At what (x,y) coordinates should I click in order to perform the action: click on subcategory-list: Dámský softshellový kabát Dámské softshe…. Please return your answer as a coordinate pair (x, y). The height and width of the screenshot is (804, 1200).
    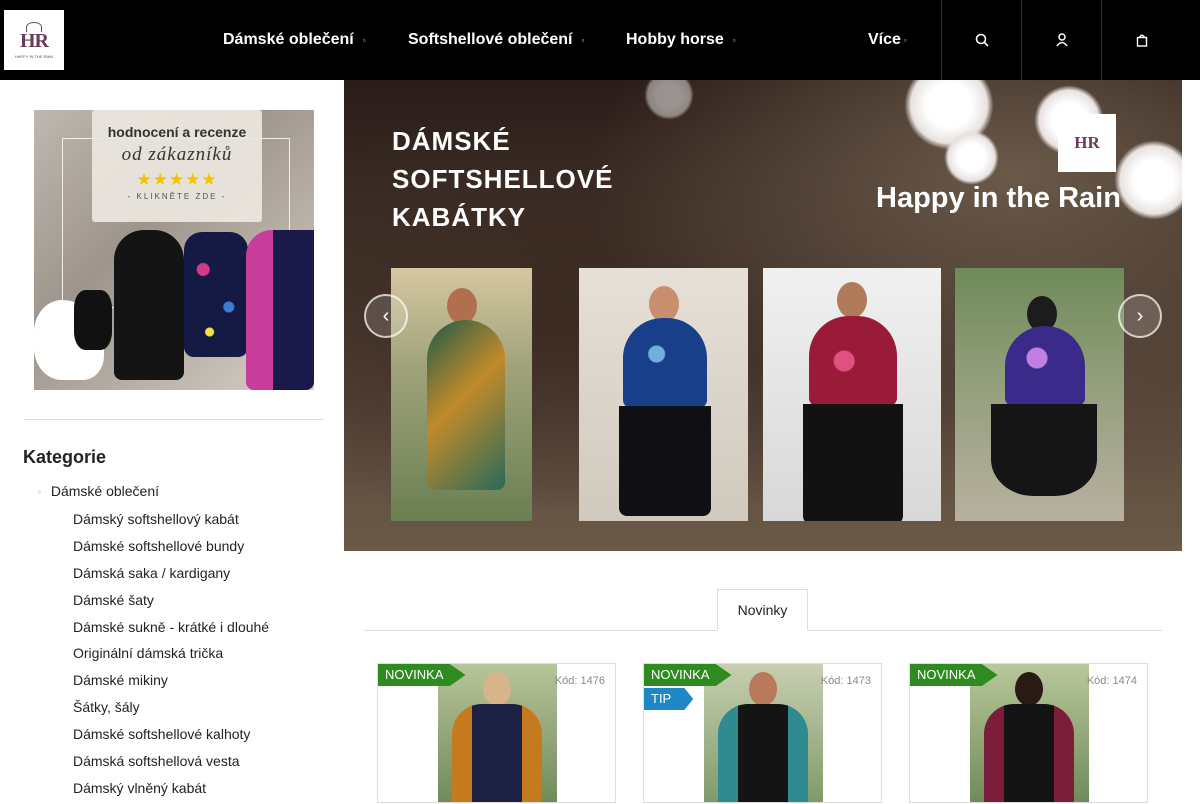
    Looking at the image, I should click on (171, 656).